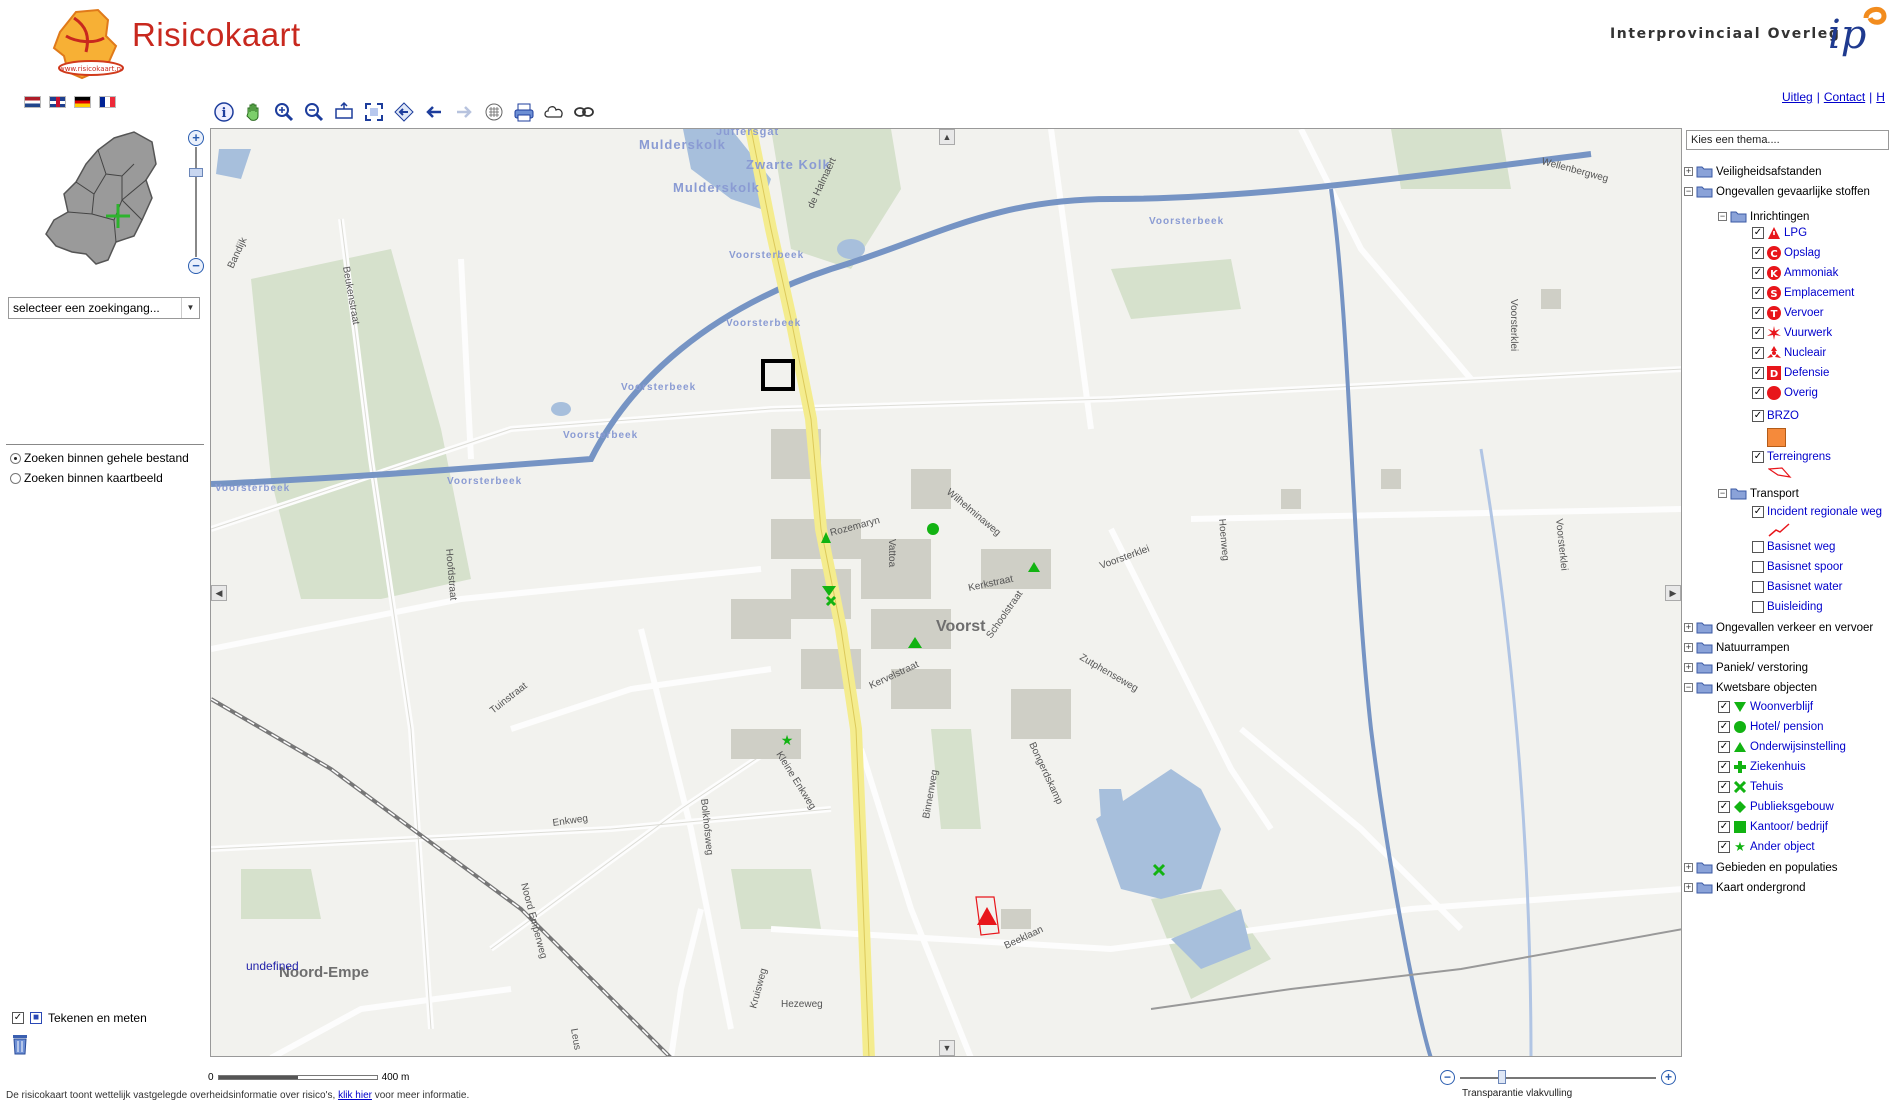 Image resolution: width=1889 pixels, height=1102 pixels. What do you see at coordinates (15, 458) in the screenshot?
I see `radio-whole-dataset` at bounding box center [15, 458].